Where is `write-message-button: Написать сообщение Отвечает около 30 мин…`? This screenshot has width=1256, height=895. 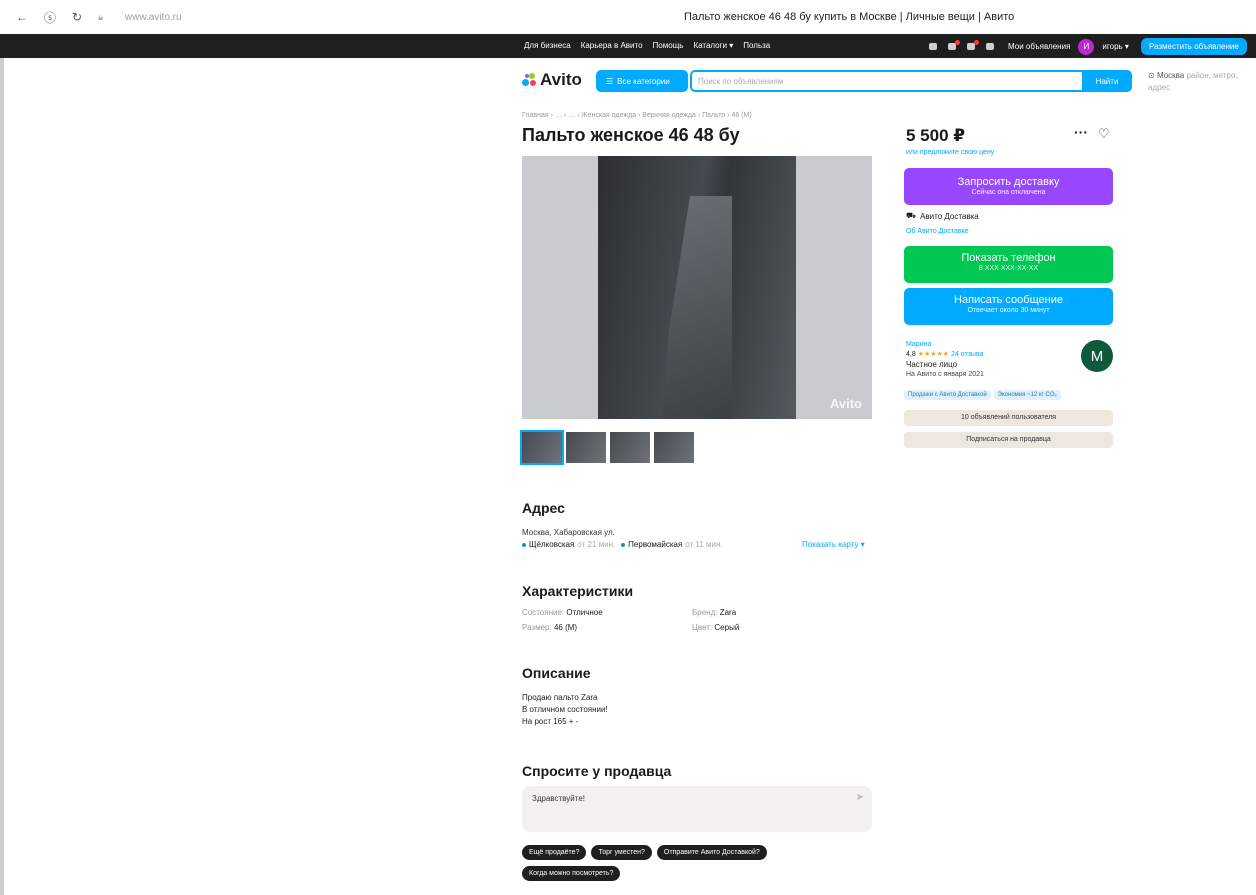 write-message-button: Написать сообщение Отвечает около 30 мин… is located at coordinates (1008, 306).